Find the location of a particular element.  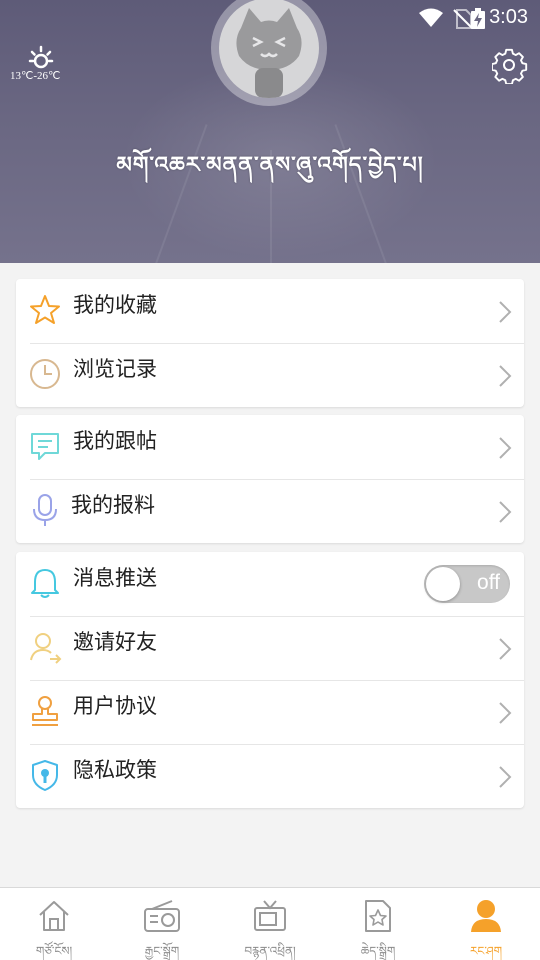

tab-label: བརྙན་འཕྲིན། is located at coordinates (270, 951).